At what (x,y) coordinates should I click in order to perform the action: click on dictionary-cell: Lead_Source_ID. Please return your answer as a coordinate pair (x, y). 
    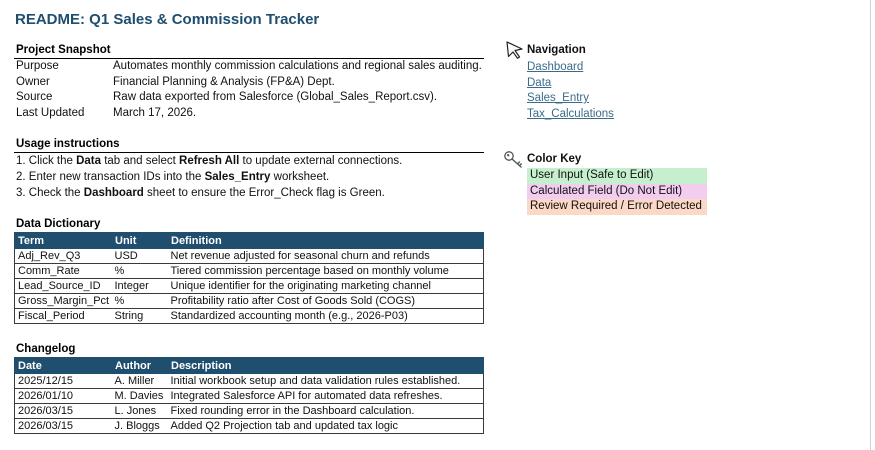
    Looking at the image, I should click on (63, 286).